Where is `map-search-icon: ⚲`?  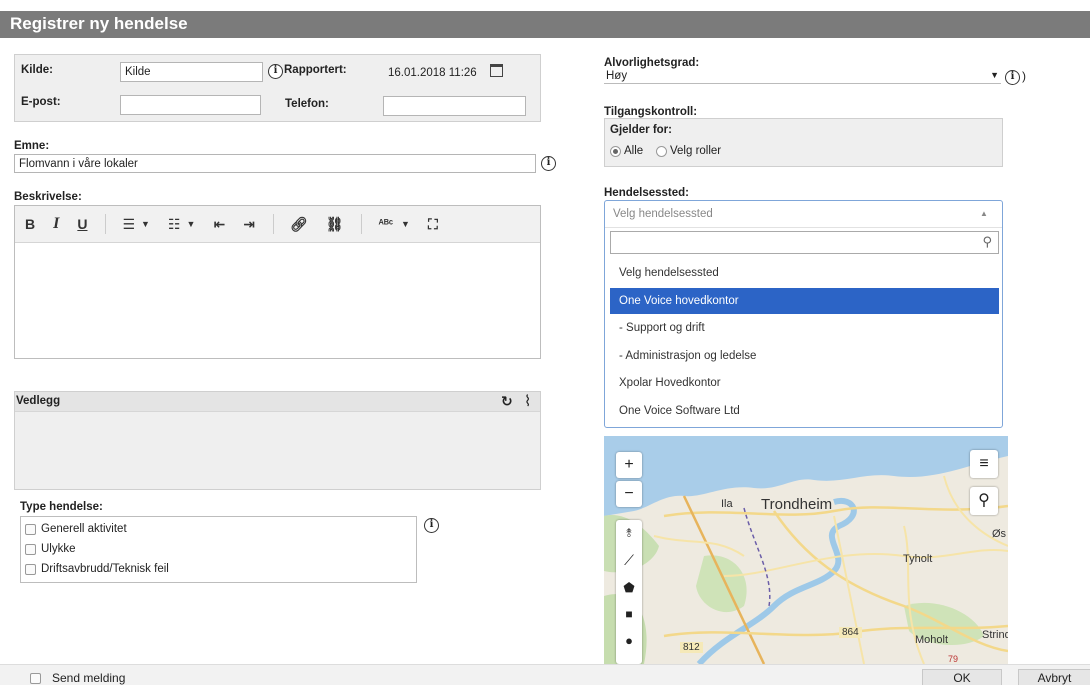
map-search-icon: ⚲ is located at coordinates (984, 501).